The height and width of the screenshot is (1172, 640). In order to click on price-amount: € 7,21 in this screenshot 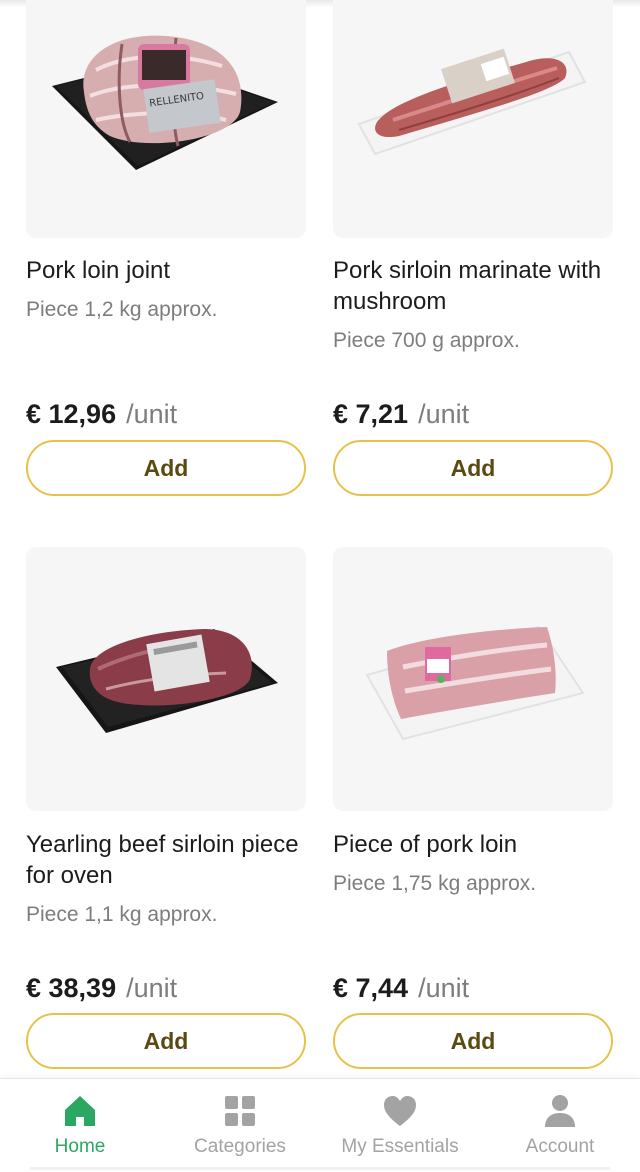, I will do `click(371, 414)`.